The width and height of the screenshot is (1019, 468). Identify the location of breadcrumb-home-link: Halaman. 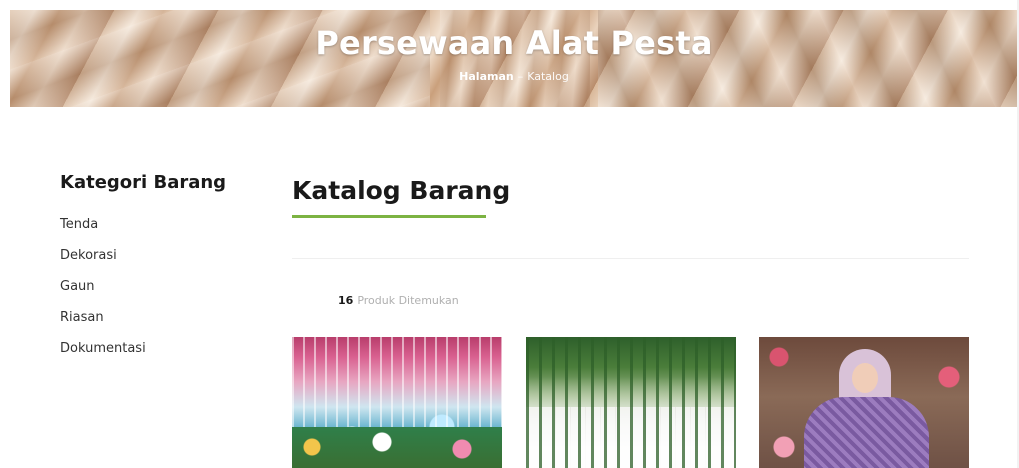
(486, 76).